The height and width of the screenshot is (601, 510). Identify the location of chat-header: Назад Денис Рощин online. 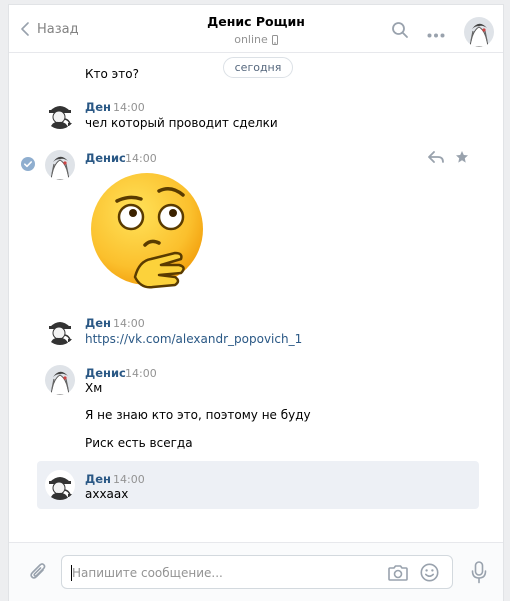
(256, 29).